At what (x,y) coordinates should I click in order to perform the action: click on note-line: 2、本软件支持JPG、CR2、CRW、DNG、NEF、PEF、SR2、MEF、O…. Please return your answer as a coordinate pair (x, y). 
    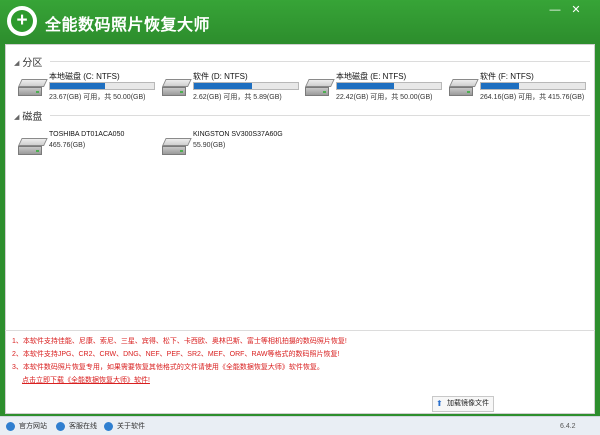
    Looking at the image, I should click on (176, 354).